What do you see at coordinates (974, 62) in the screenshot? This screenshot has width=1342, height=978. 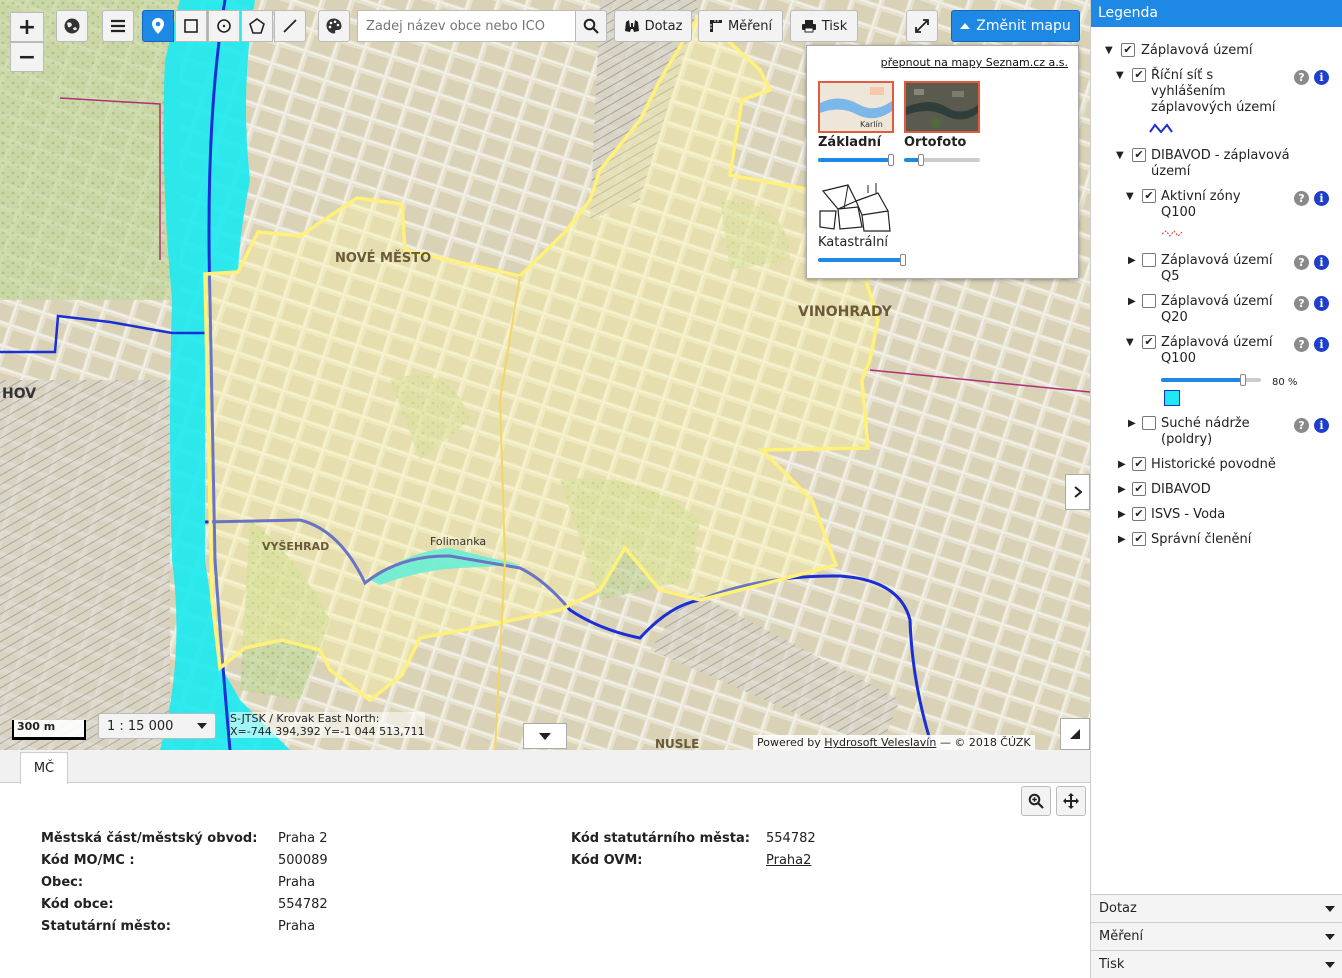 I see `seznam-link: přepnout na mapy Seznam.cz a.s.` at bounding box center [974, 62].